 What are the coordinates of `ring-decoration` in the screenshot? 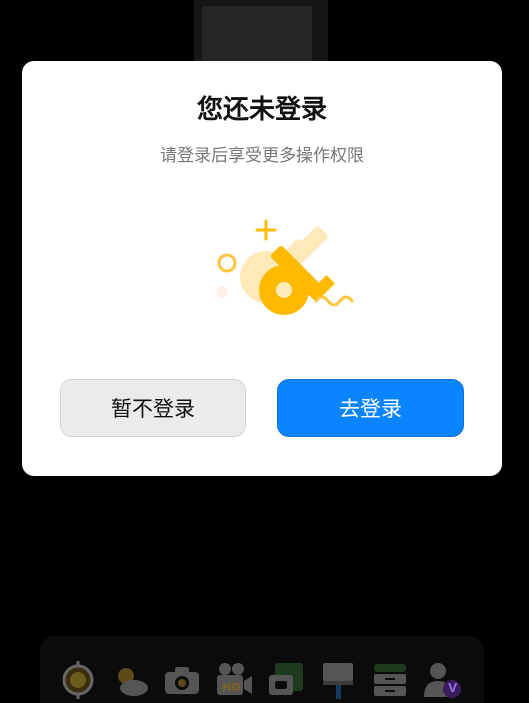 It's located at (227, 263).